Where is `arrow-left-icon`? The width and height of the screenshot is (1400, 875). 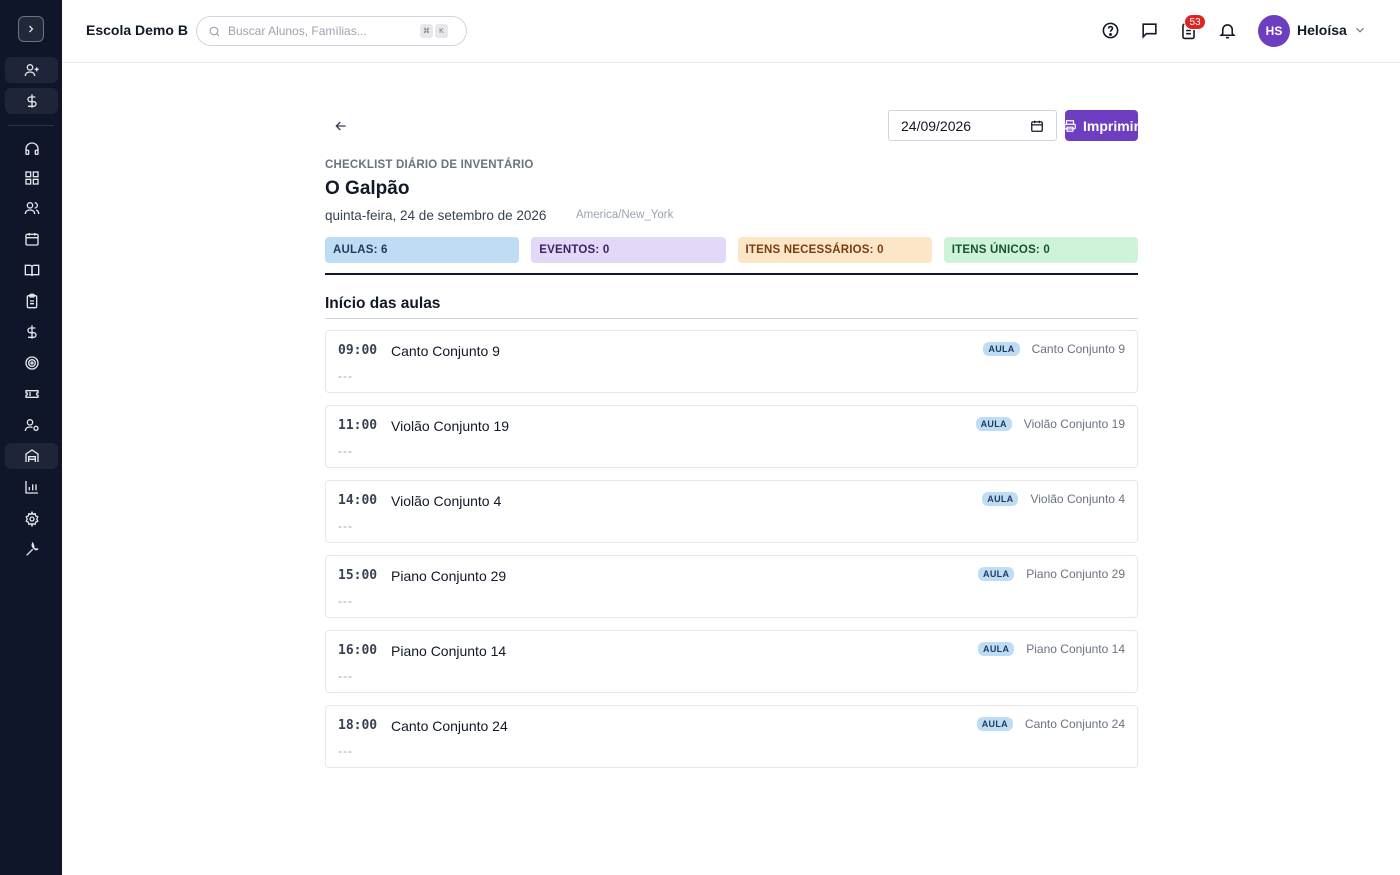 arrow-left-icon is located at coordinates (340, 126).